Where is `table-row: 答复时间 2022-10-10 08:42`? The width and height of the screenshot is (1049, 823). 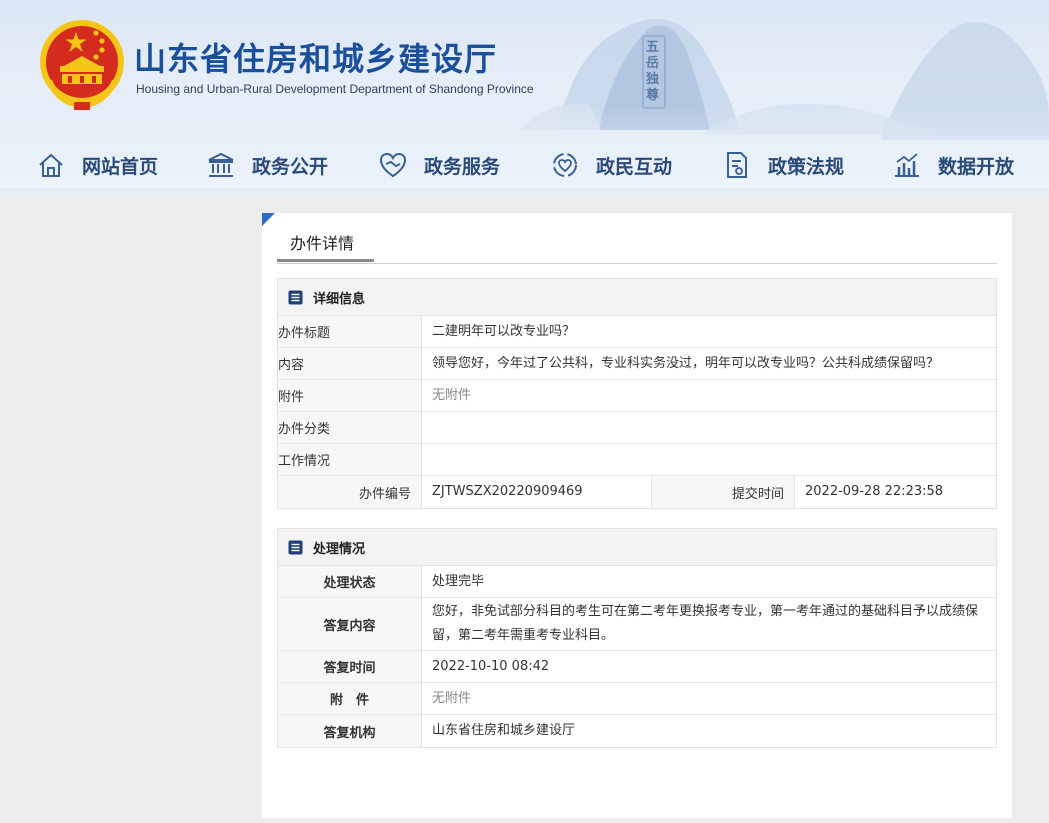 table-row: 答复时间 2022-10-10 08:42 is located at coordinates (637, 667).